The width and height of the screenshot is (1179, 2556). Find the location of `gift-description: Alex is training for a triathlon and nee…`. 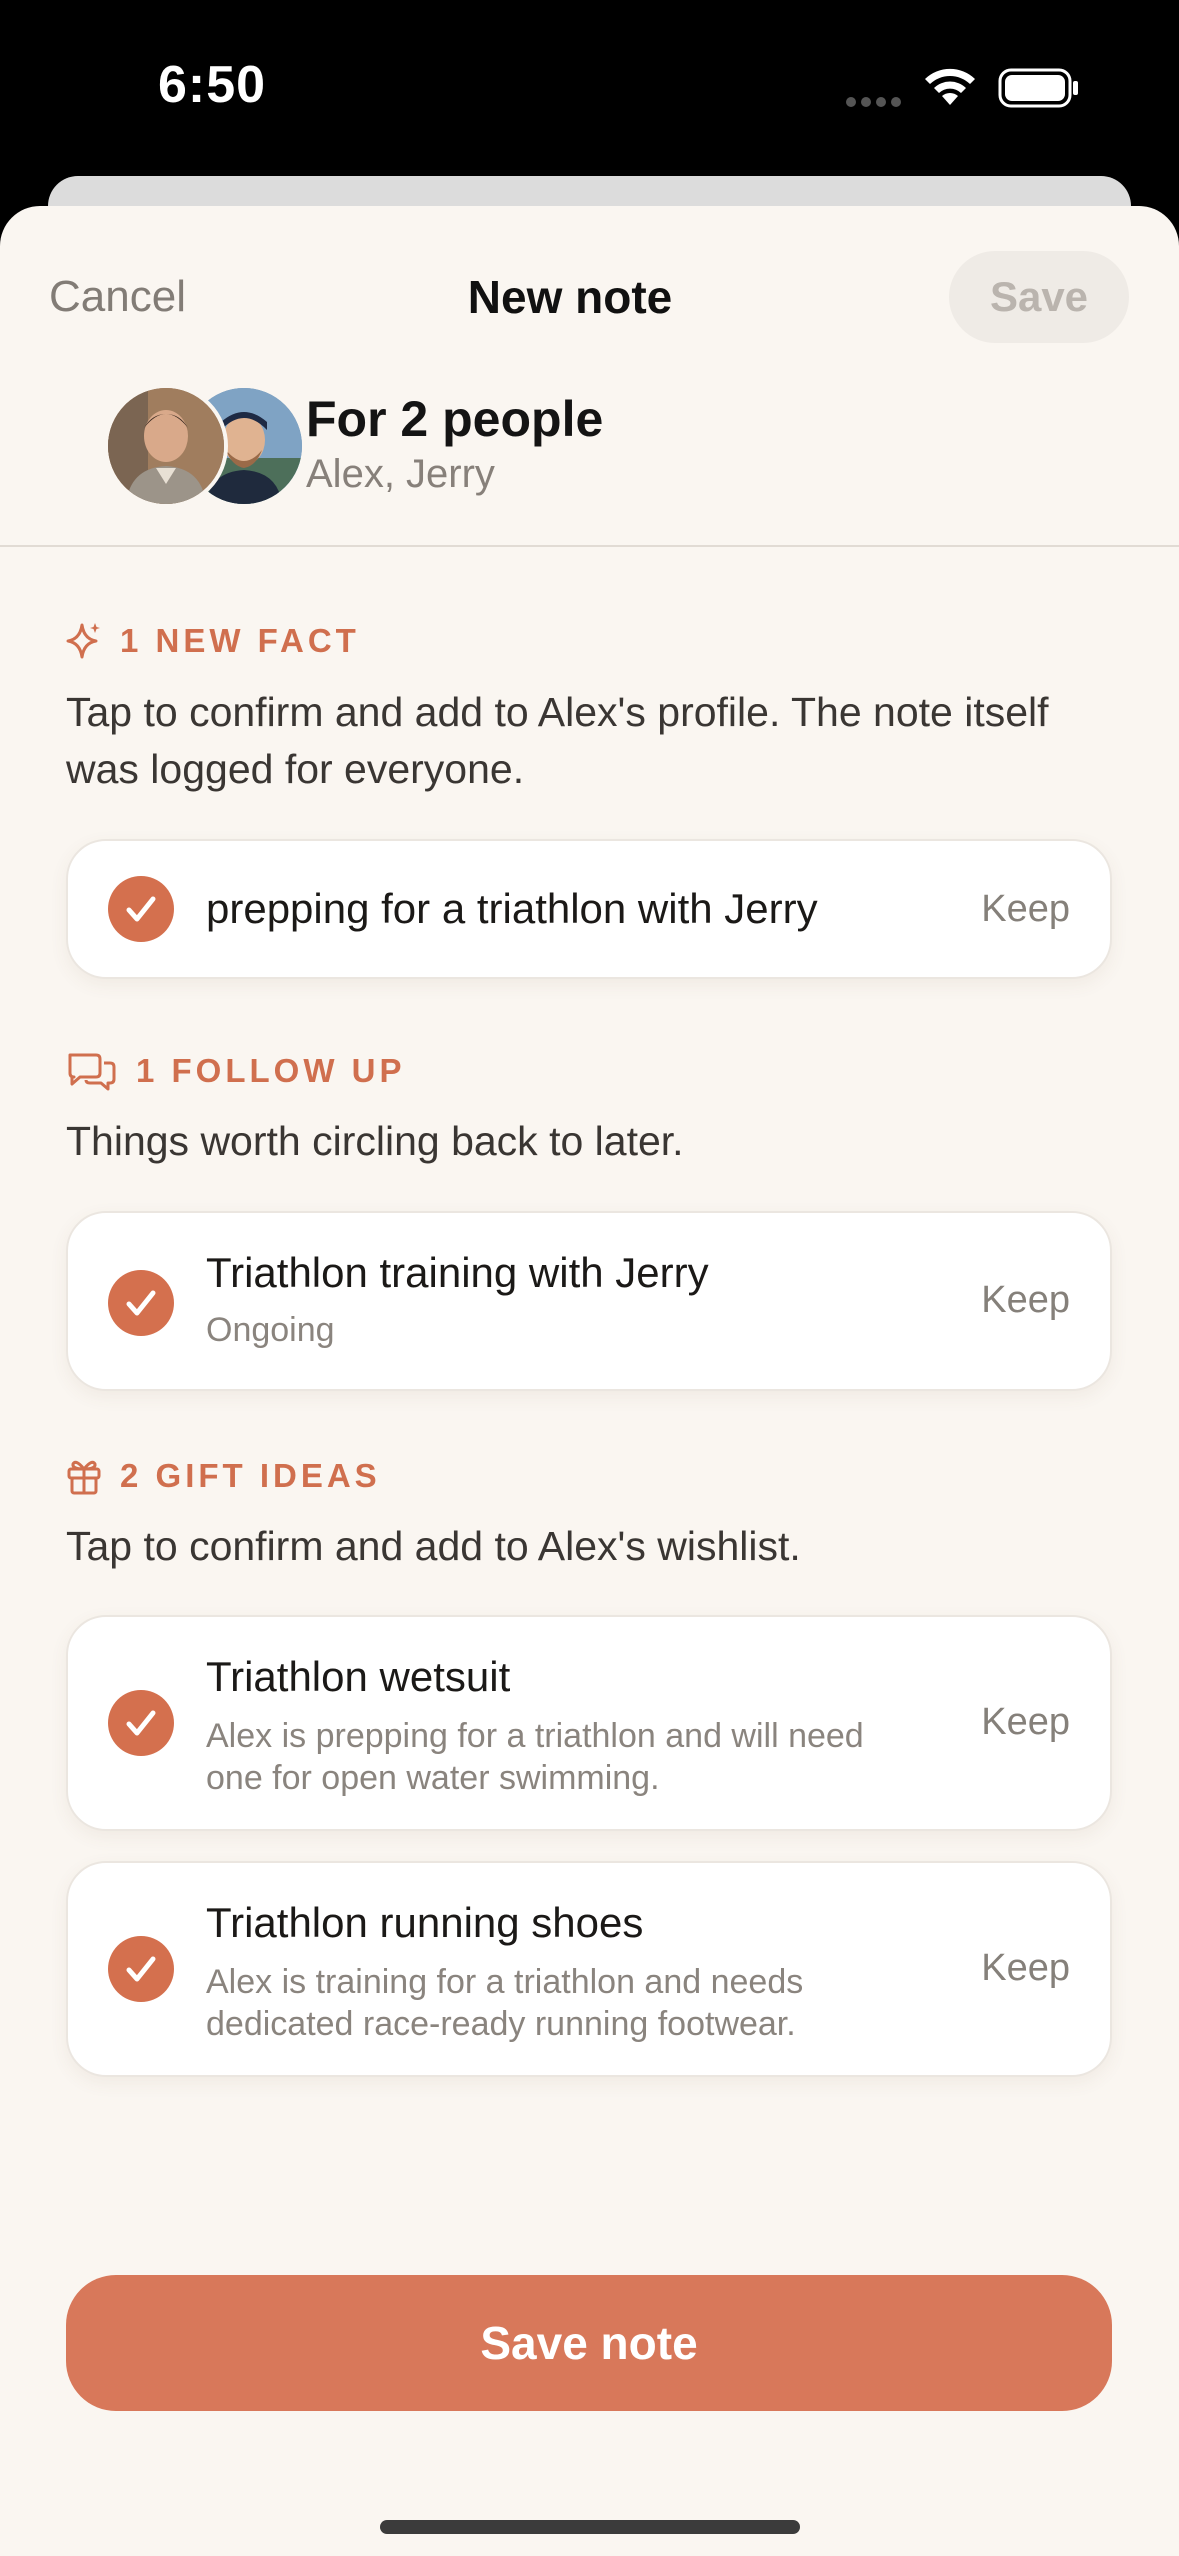

gift-description: Alex is training for a triathlon and nee… is located at coordinates (505, 2003).